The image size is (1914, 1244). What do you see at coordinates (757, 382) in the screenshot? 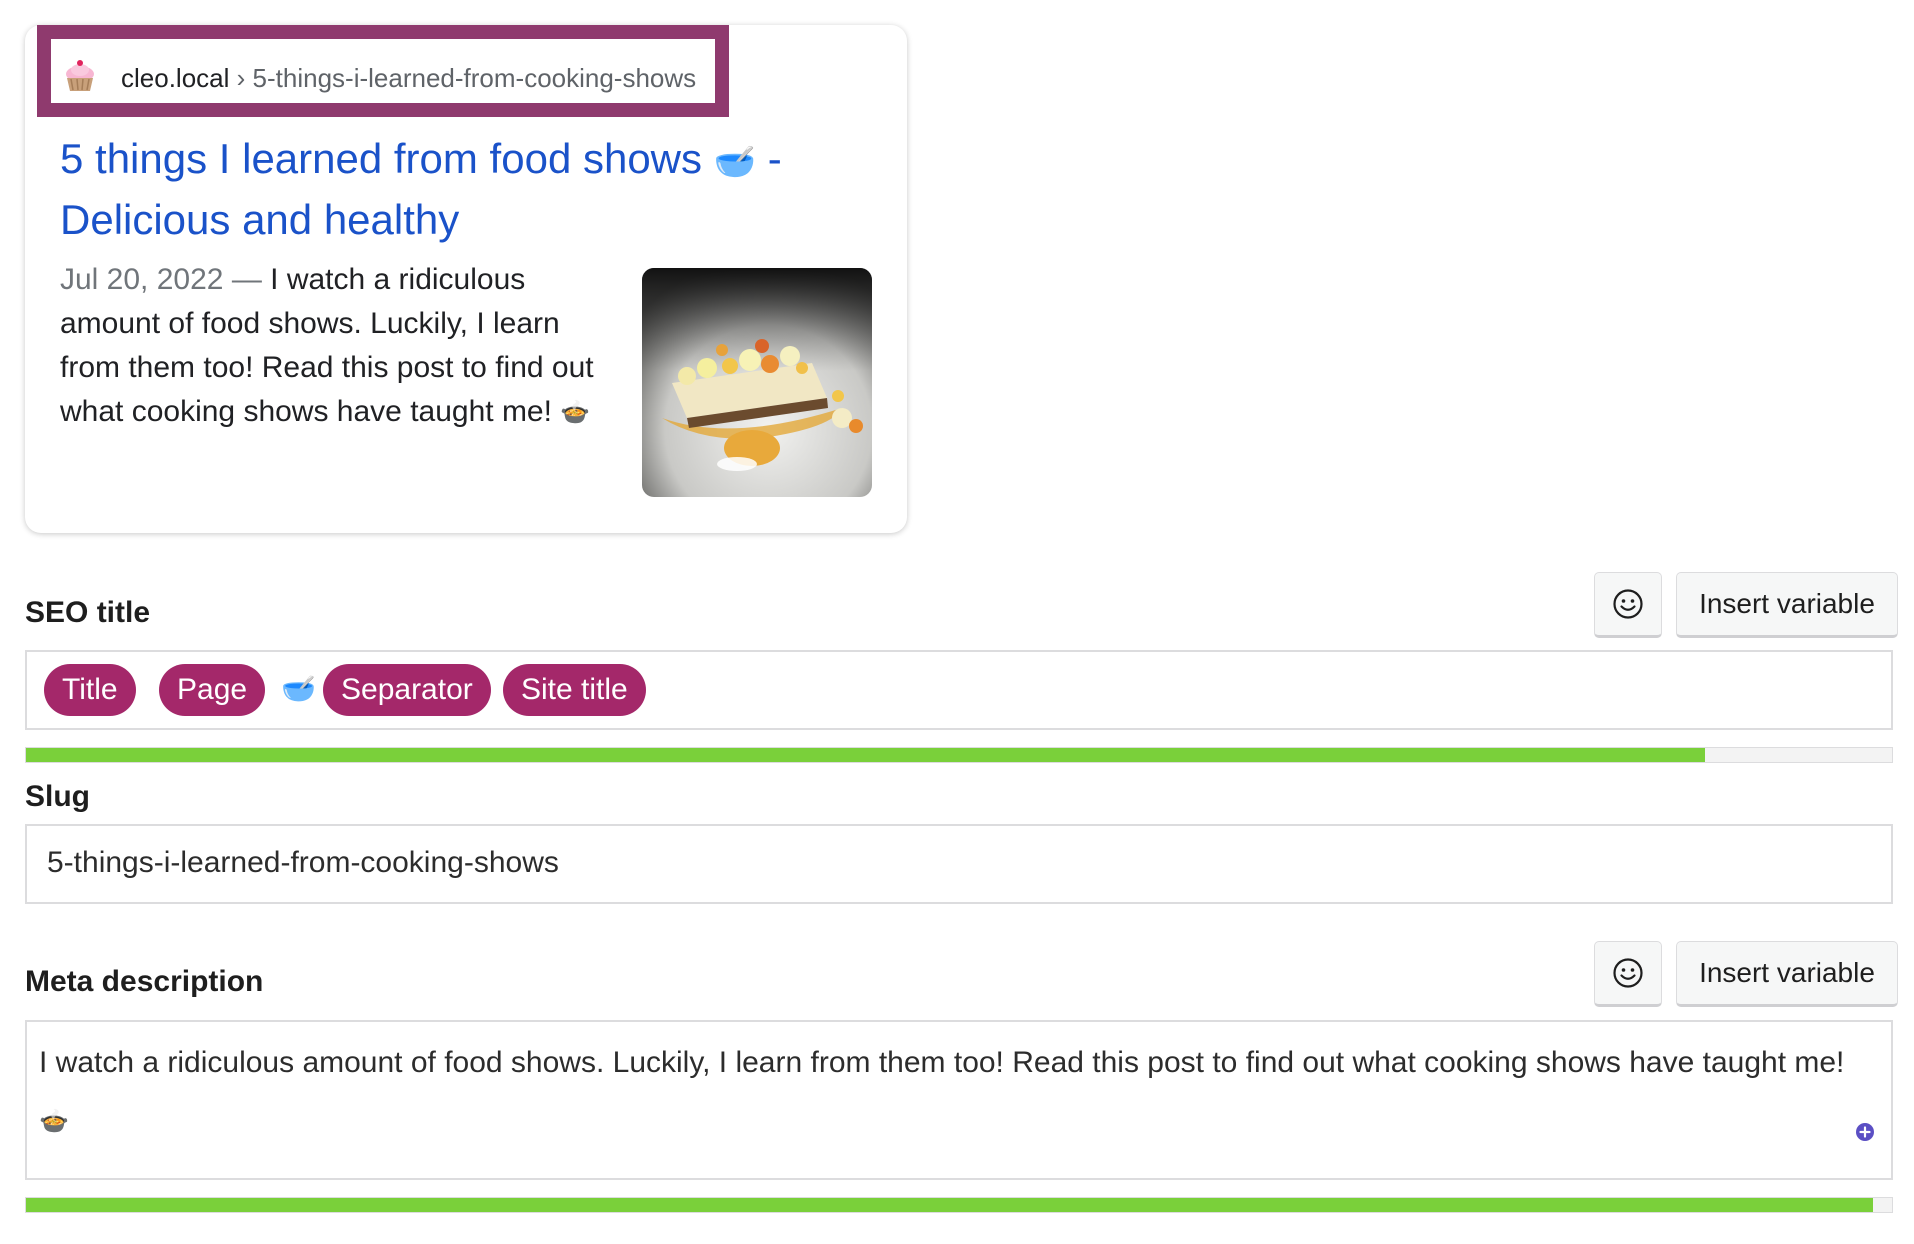
I see `dessert-photo` at bounding box center [757, 382].